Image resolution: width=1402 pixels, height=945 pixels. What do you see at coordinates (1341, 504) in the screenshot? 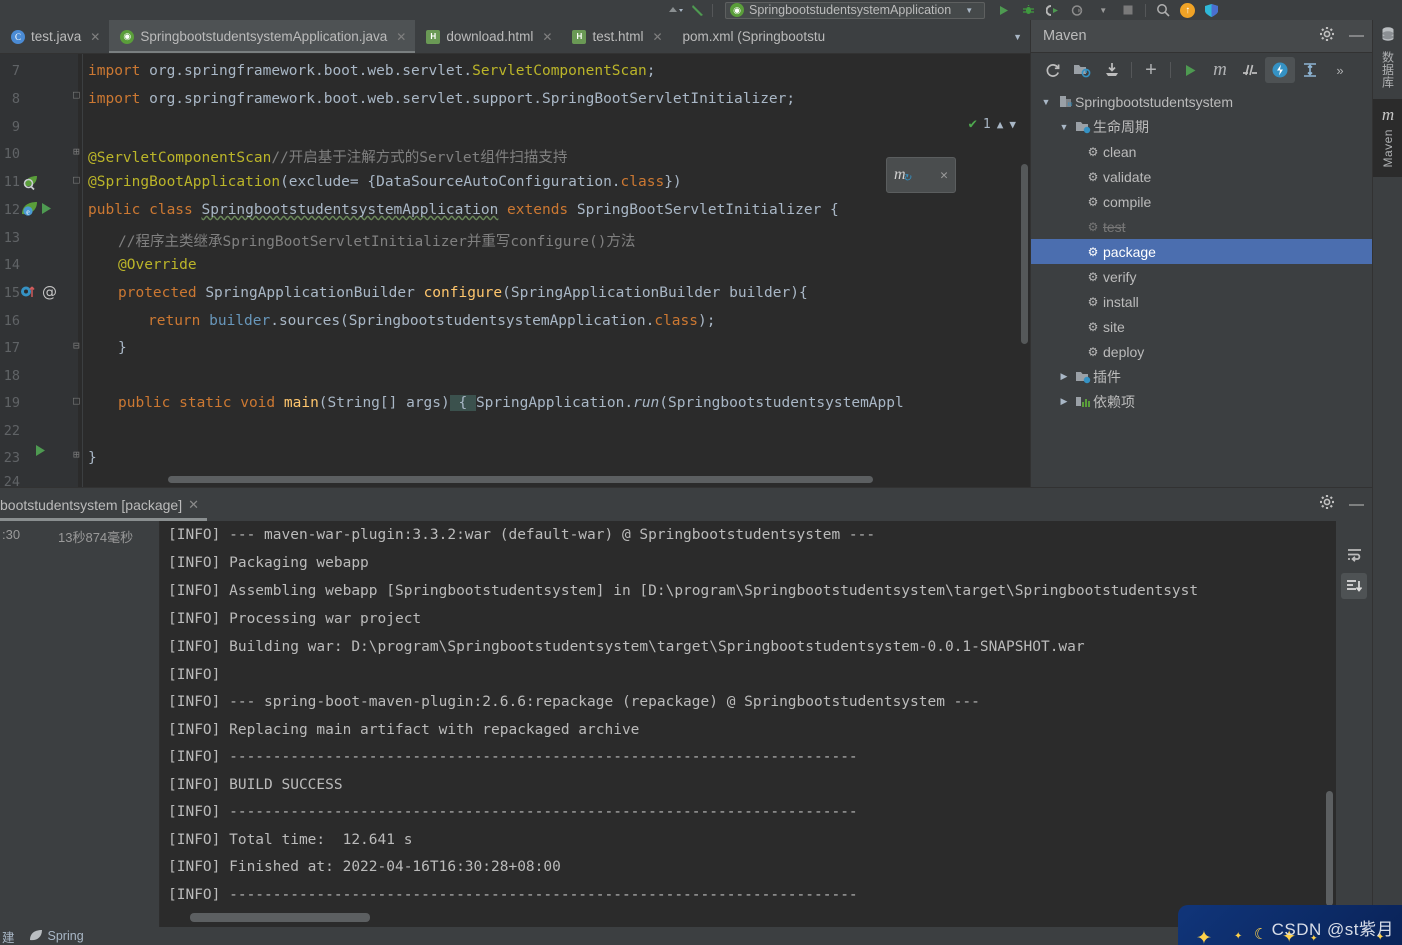
I see `build-header-buttons: —` at bounding box center [1341, 504].